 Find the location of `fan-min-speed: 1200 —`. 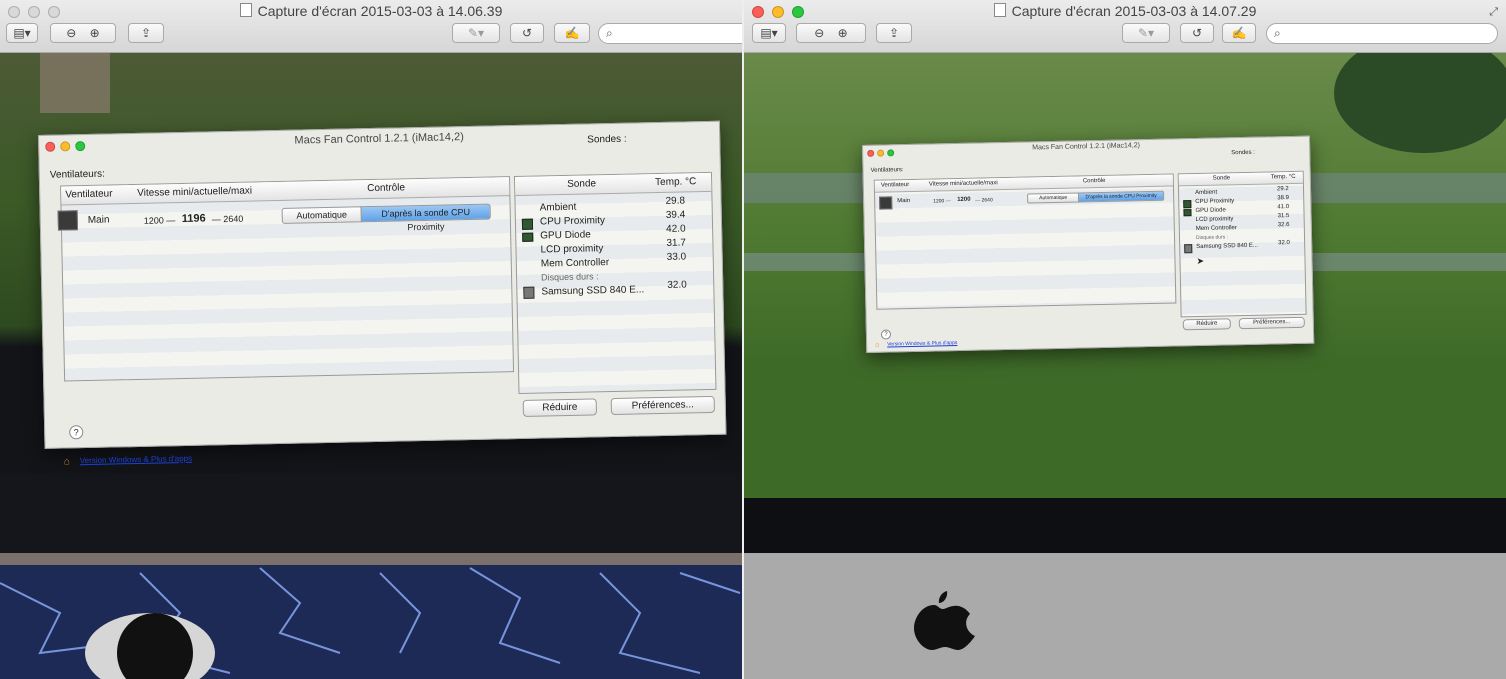

fan-min-speed: 1200 — is located at coordinates (159, 220).